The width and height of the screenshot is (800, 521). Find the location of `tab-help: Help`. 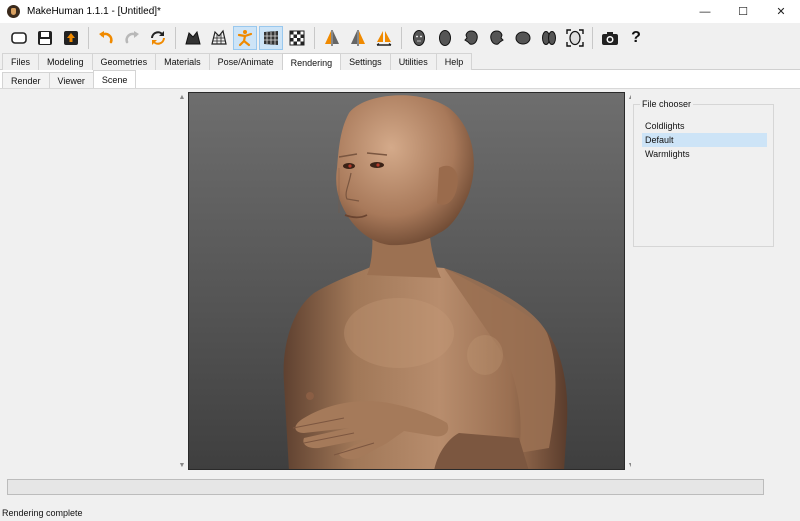

tab-help: Help is located at coordinates (454, 61).